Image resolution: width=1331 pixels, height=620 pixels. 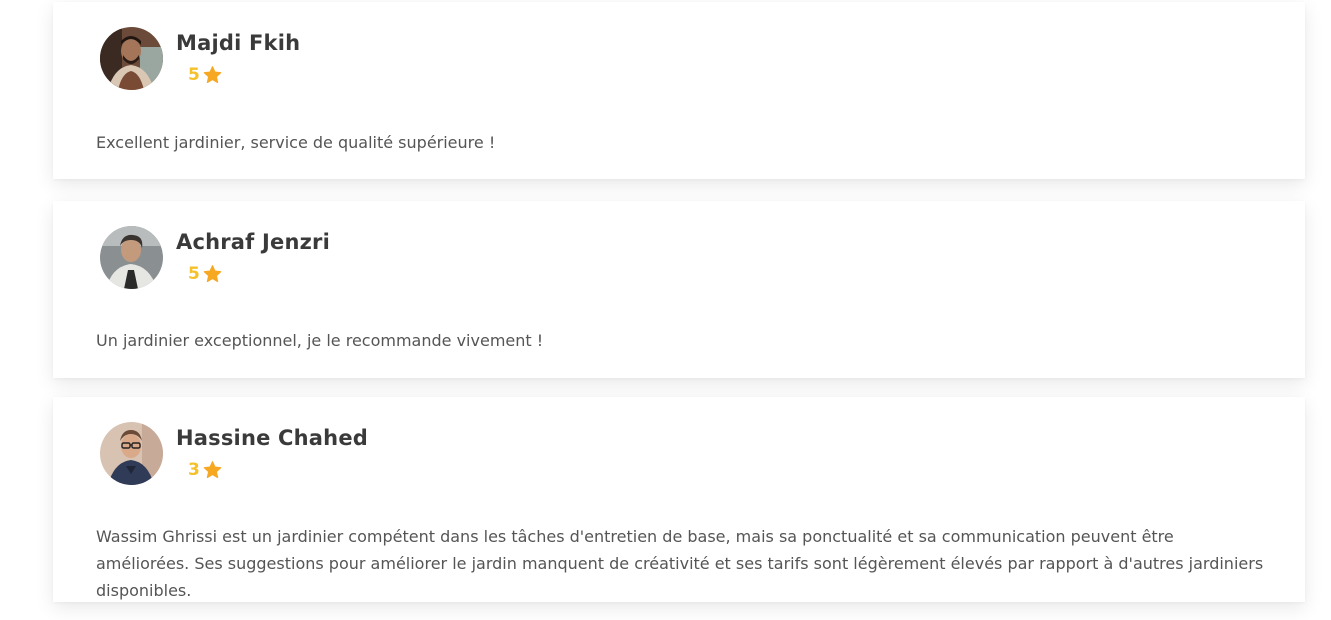 What do you see at coordinates (272, 438) in the screenshot?
I see `reviewer-name: Hassine Chahed` at bounding box center [272, 438].